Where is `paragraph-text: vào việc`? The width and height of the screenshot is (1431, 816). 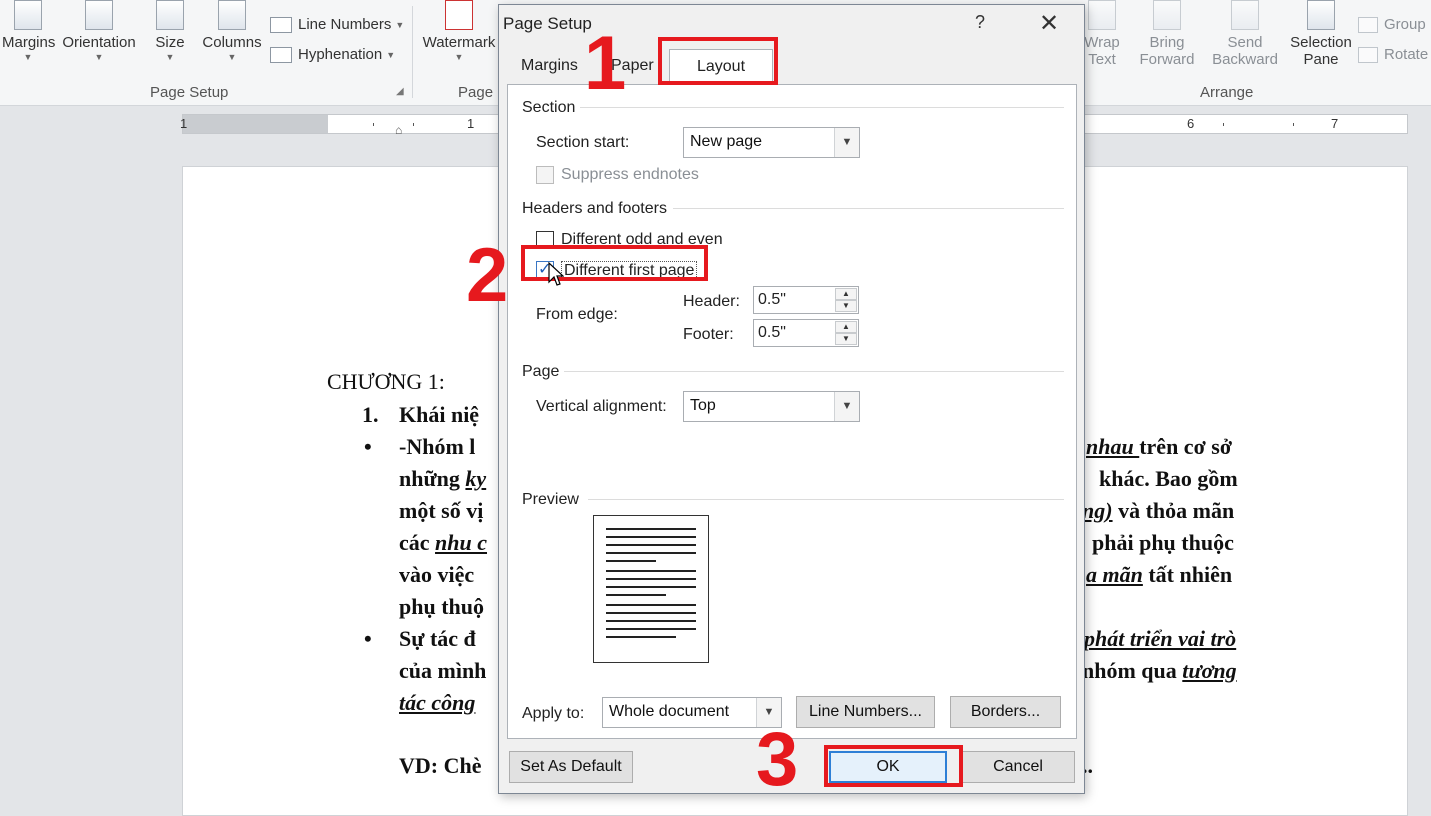
paragraph-text: vào việc is located at coordinates (437, 574).